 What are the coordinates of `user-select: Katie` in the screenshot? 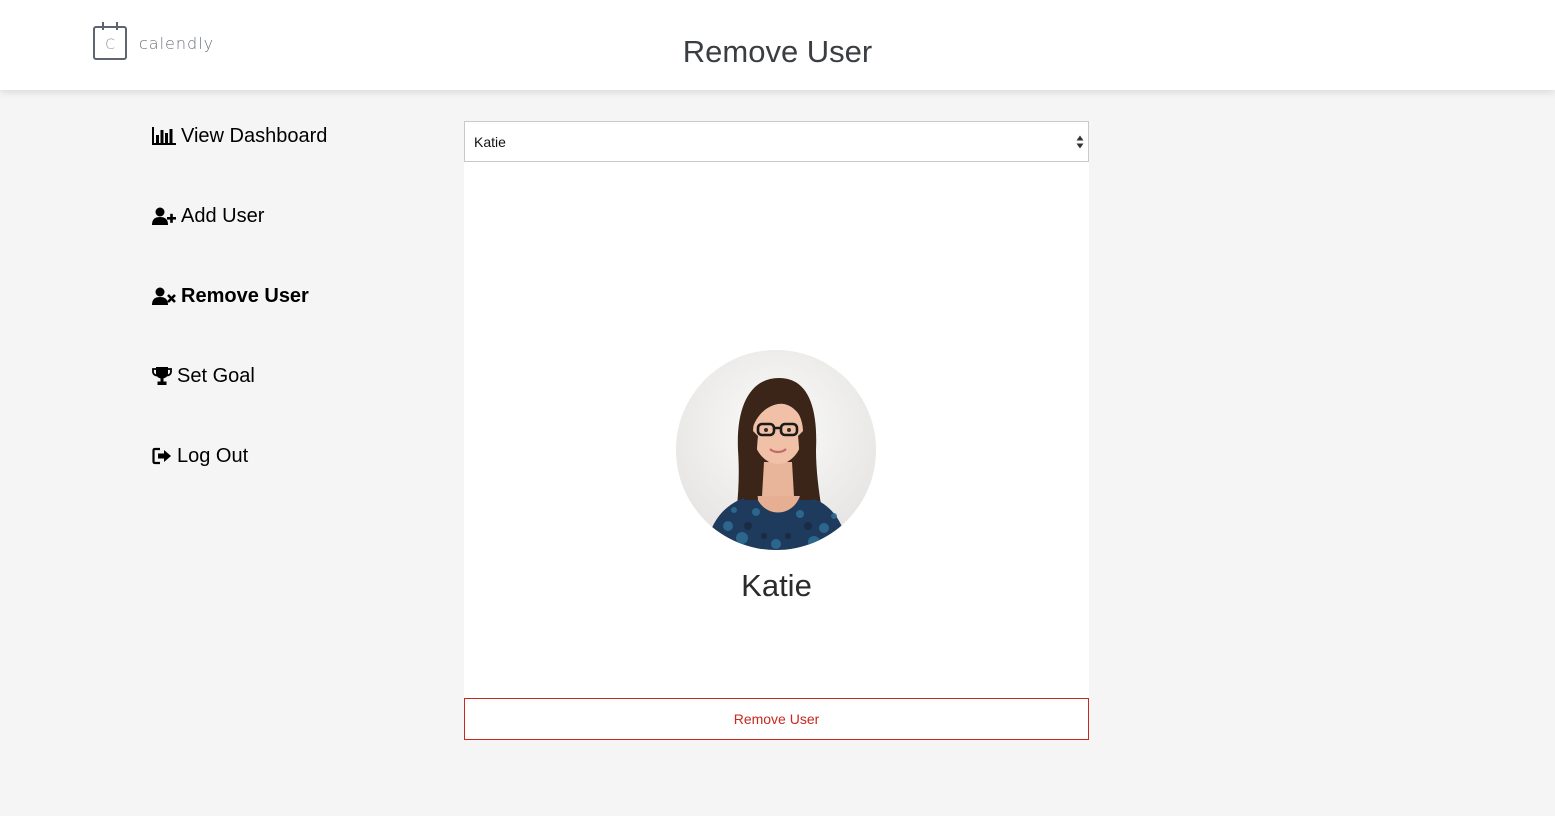 It's located at (776, 141).